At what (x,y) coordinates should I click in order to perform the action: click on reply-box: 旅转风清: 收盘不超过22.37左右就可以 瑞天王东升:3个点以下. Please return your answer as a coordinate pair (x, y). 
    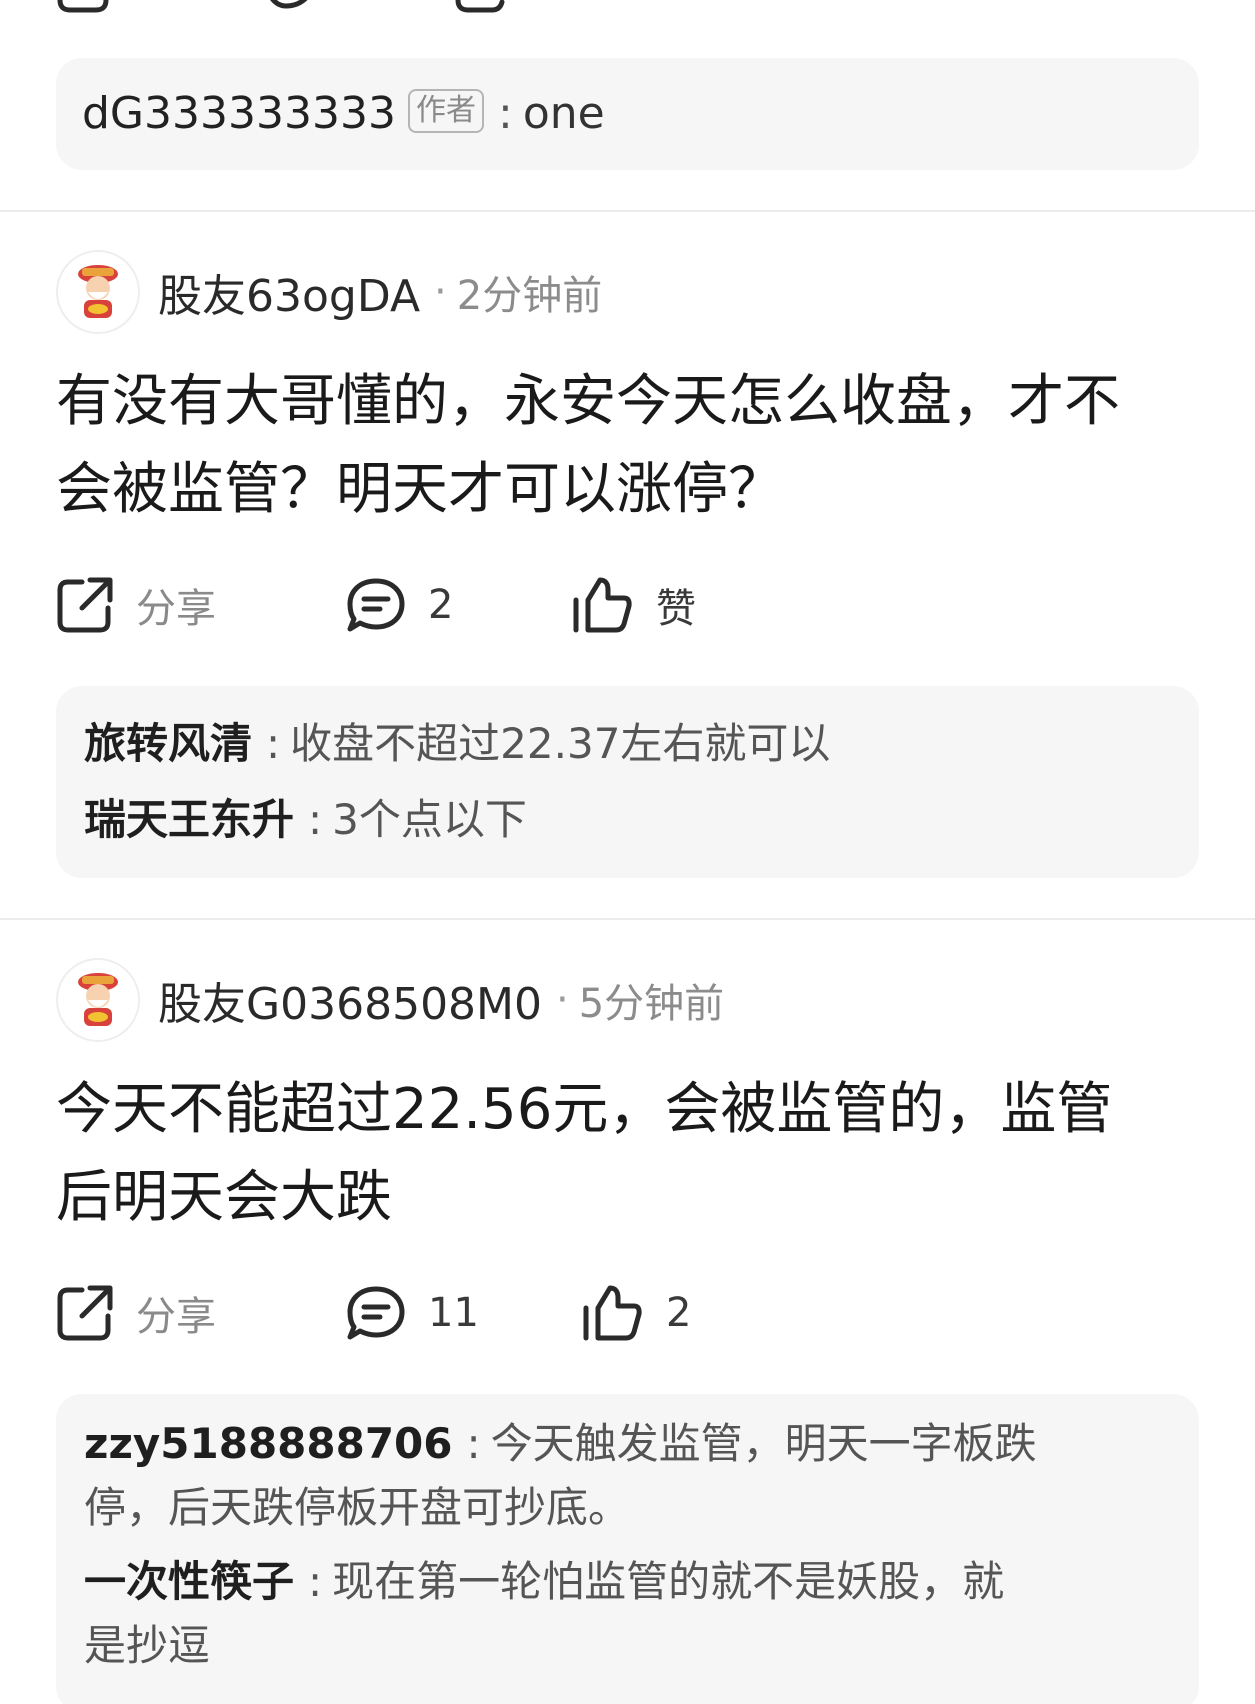
    Looking at the image, I should click on (627, 782).